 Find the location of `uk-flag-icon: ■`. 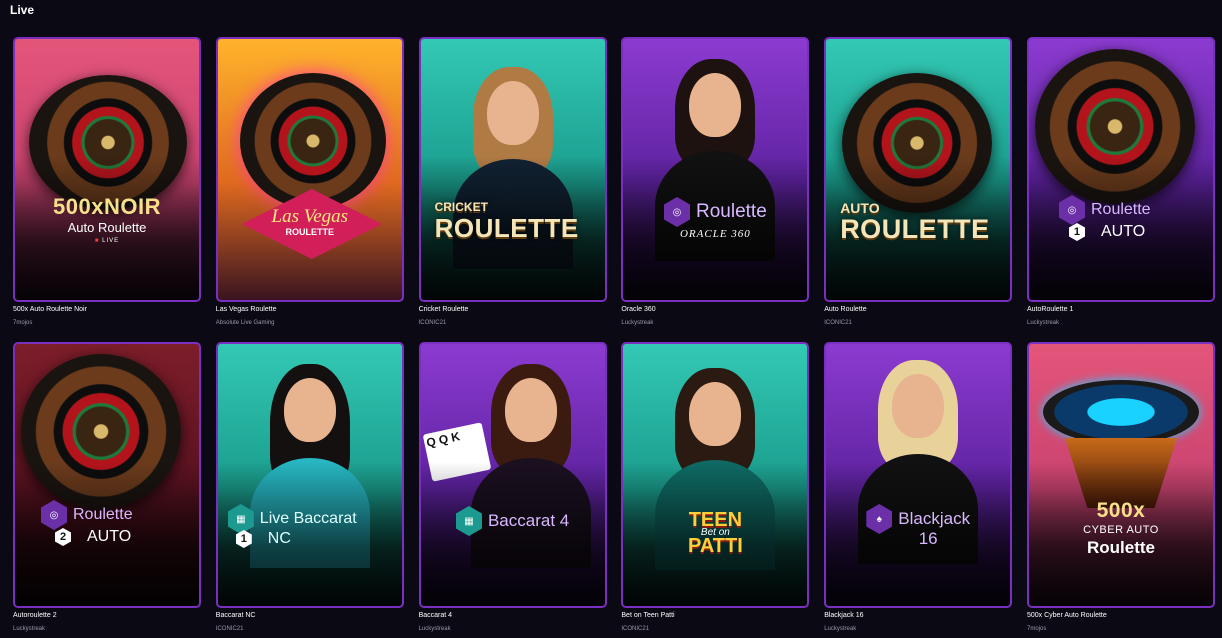

uk-flag-icon: ■ is located at coordinates (97, 241).